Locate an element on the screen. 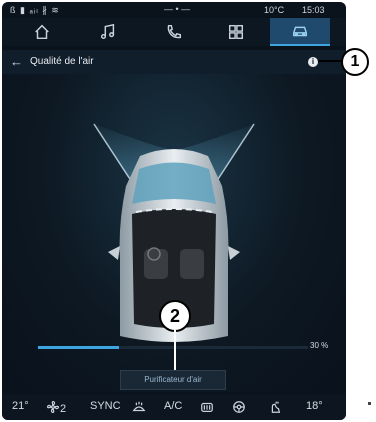 Image resolution: width=376 pixels, height=422 pixels. steering-wheel-icon is located at coordinates (239, 407).